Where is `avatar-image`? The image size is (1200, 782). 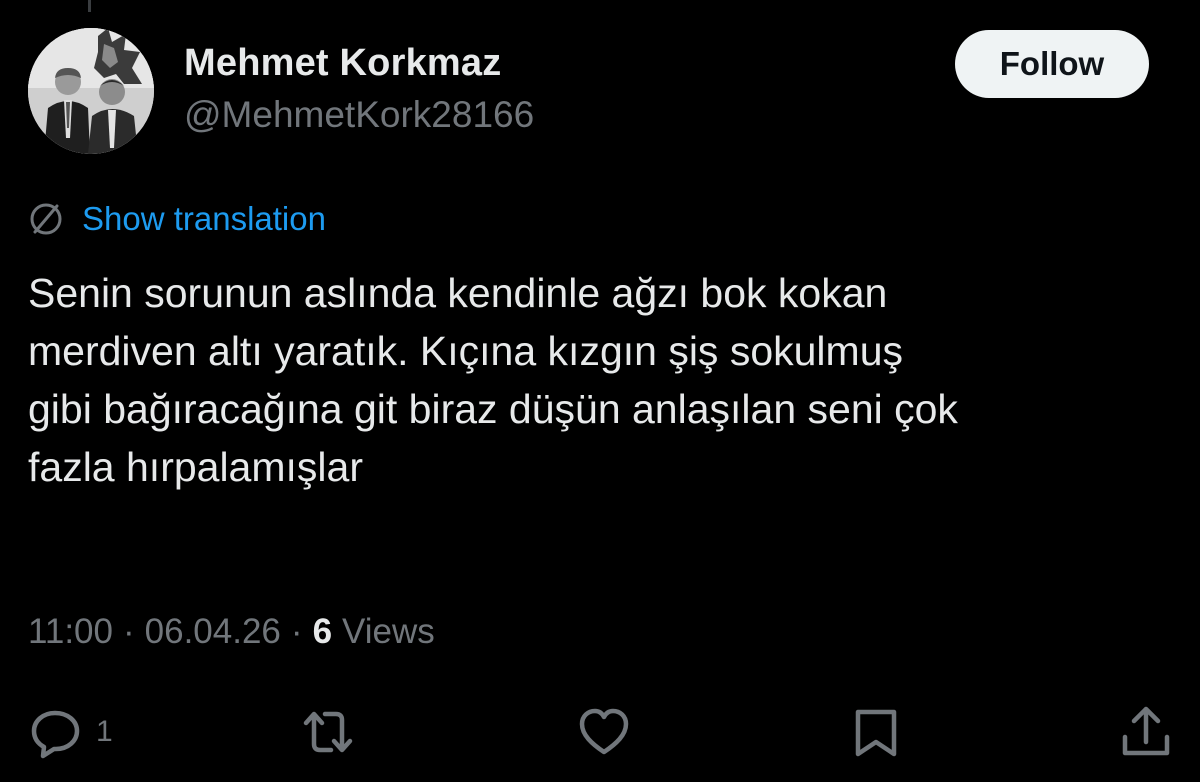 avatar-image is located at coordinates (91, 91).